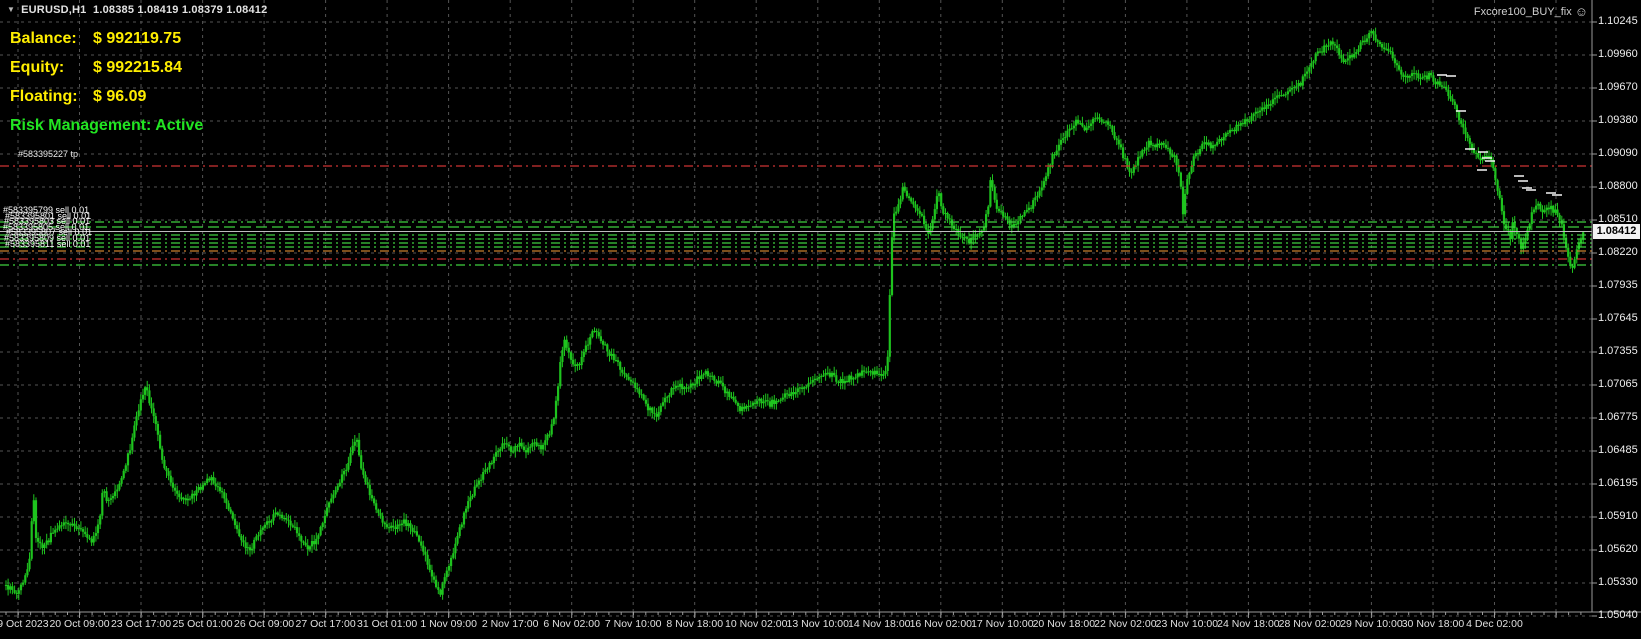 The image size is (1641, 639). I want to click on floating-label: Floating:, so click(44, 96).